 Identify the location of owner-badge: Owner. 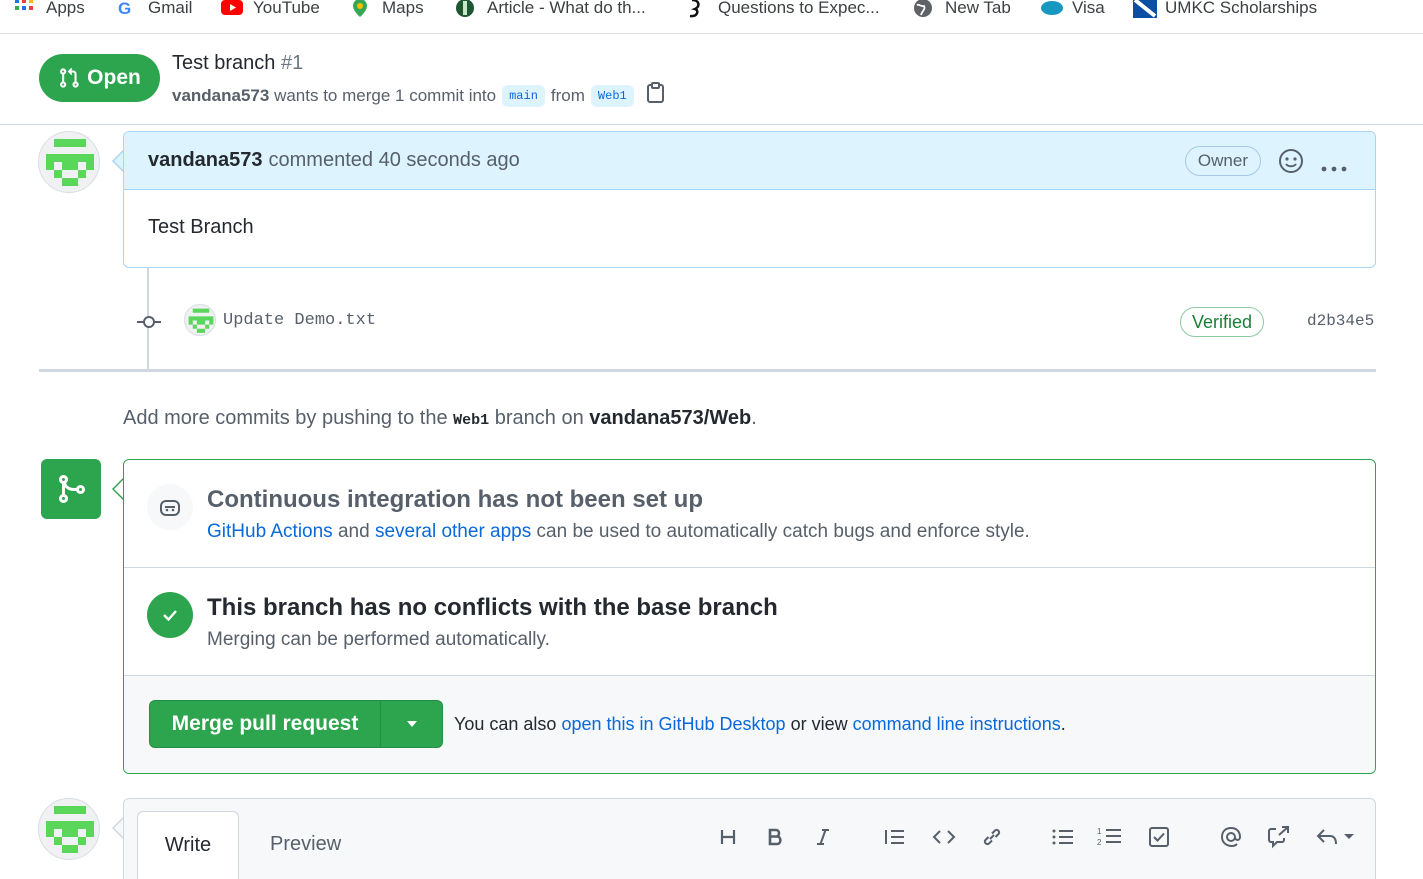
(1222, 161).